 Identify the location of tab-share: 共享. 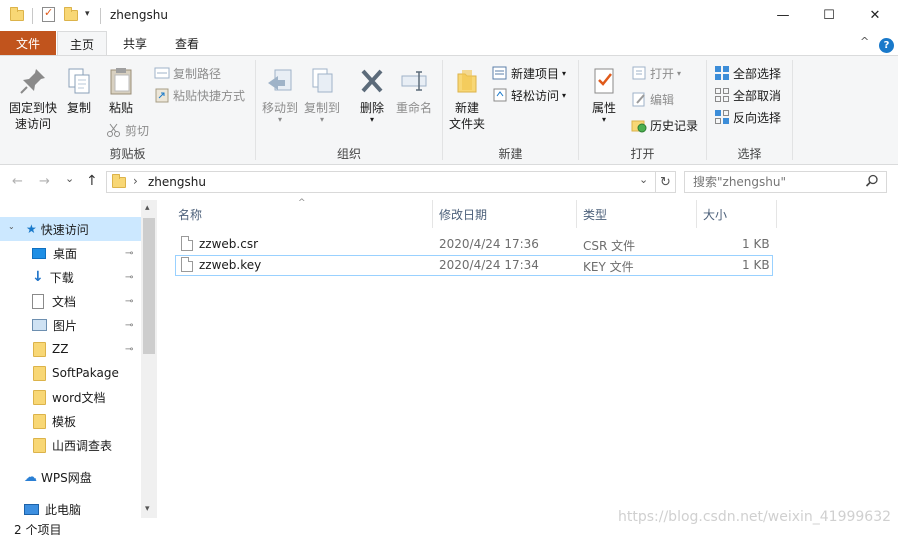
(135, 43).